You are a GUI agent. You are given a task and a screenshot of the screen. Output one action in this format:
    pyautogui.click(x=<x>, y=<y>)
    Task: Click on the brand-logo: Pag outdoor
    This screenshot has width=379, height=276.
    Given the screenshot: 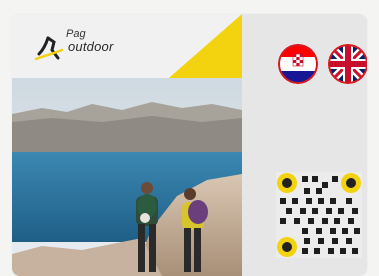 What is the action you would take?
    pyautogui.click(x=89, y=48)
    